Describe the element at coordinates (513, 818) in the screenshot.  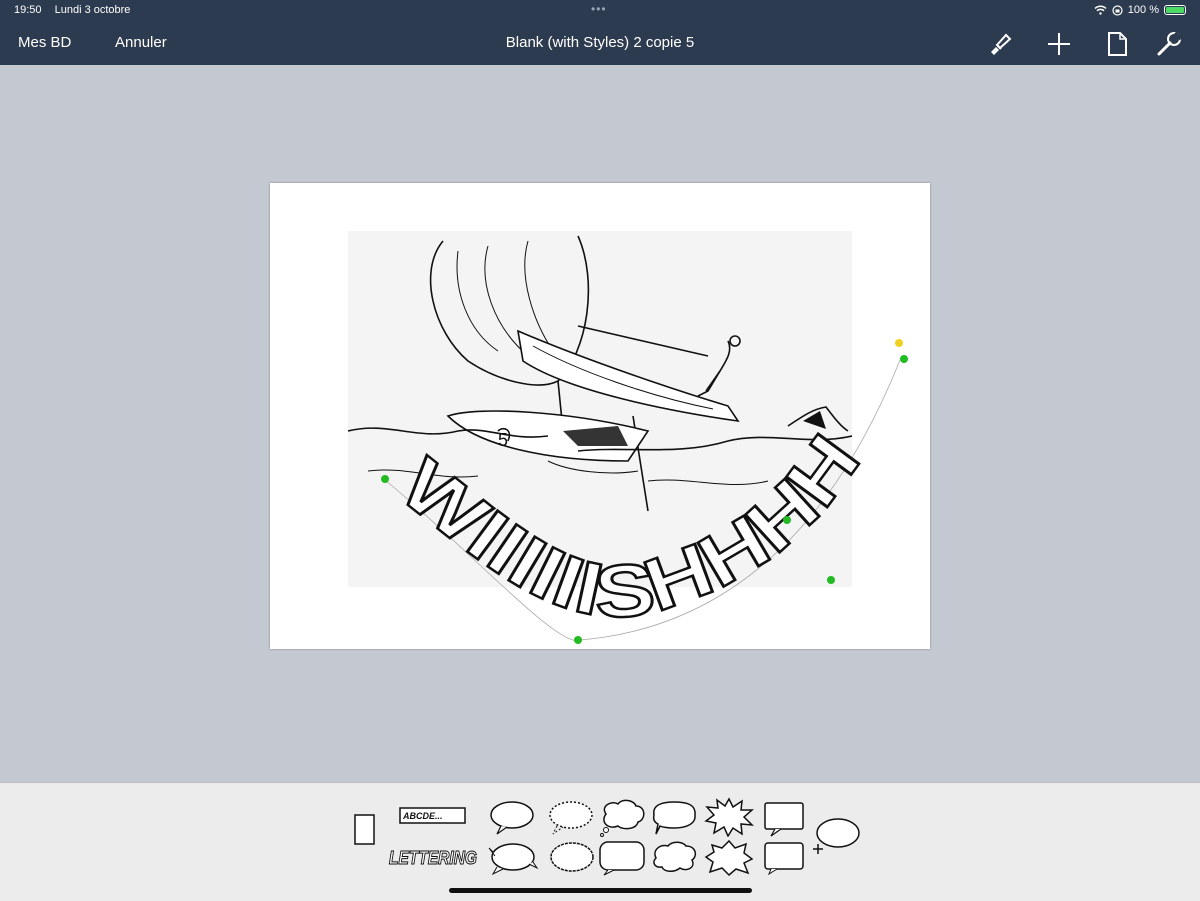
I see `speech-bubble-tool` at that location.